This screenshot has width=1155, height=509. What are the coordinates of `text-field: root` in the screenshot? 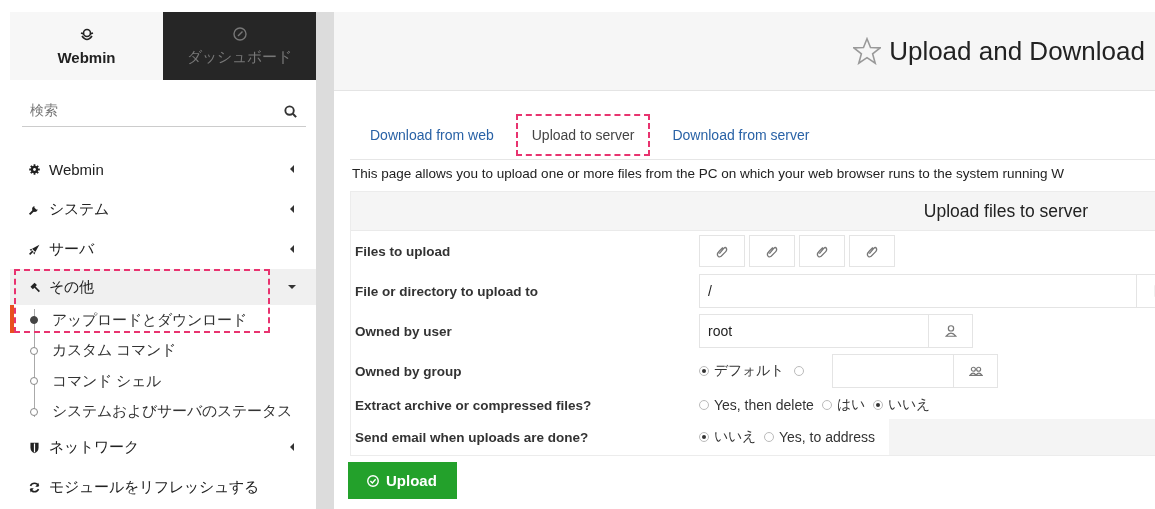 It's located at (814, 331).